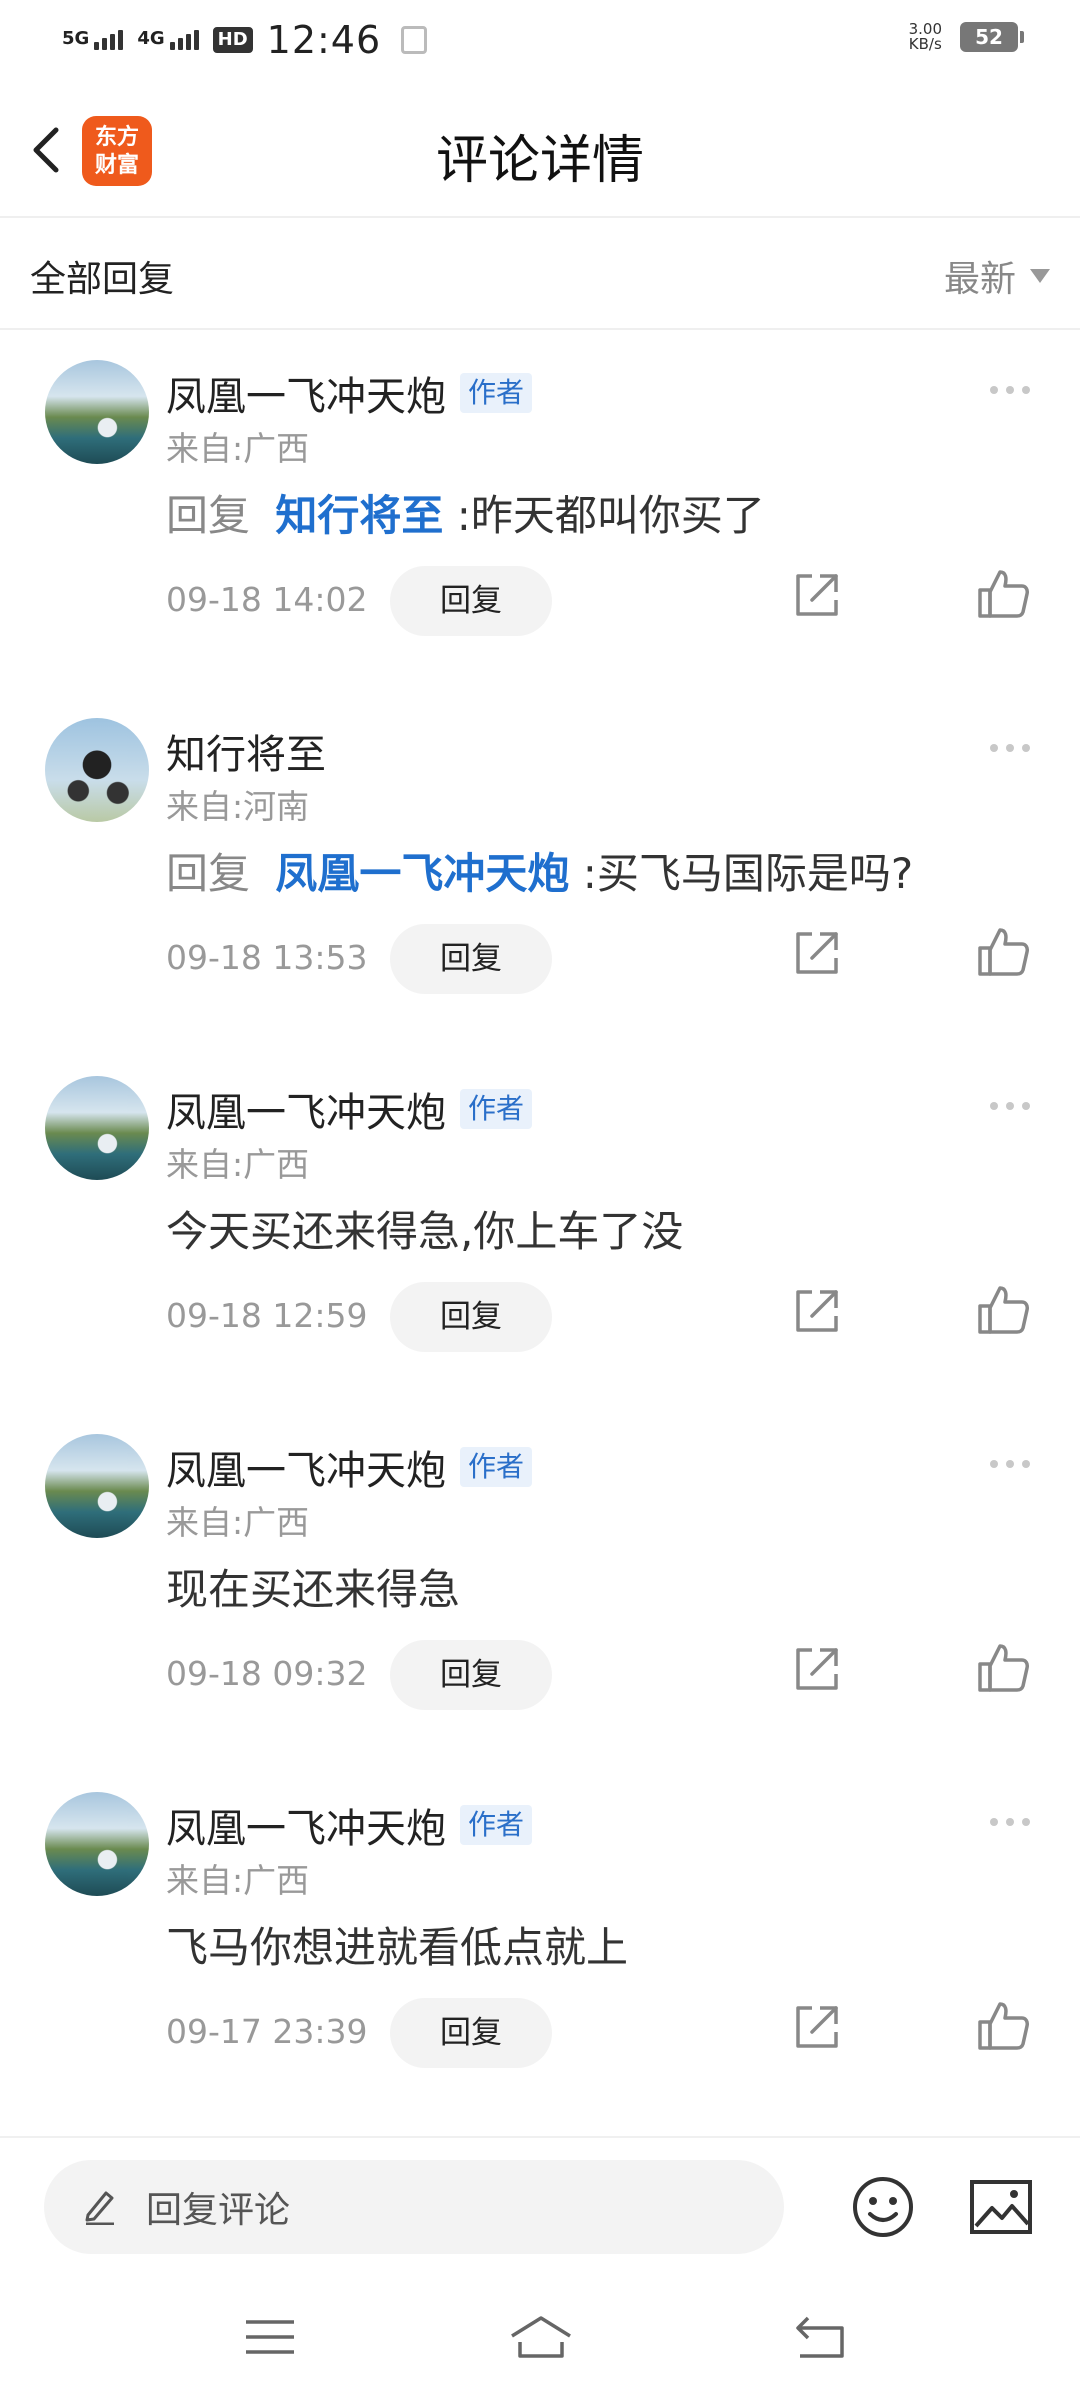 The width and height of the screenshot is (1080, 2400). Describe the element at coordinates (414, 2207) in the screenshot. I see `reply-input: 回复评论` at that location.